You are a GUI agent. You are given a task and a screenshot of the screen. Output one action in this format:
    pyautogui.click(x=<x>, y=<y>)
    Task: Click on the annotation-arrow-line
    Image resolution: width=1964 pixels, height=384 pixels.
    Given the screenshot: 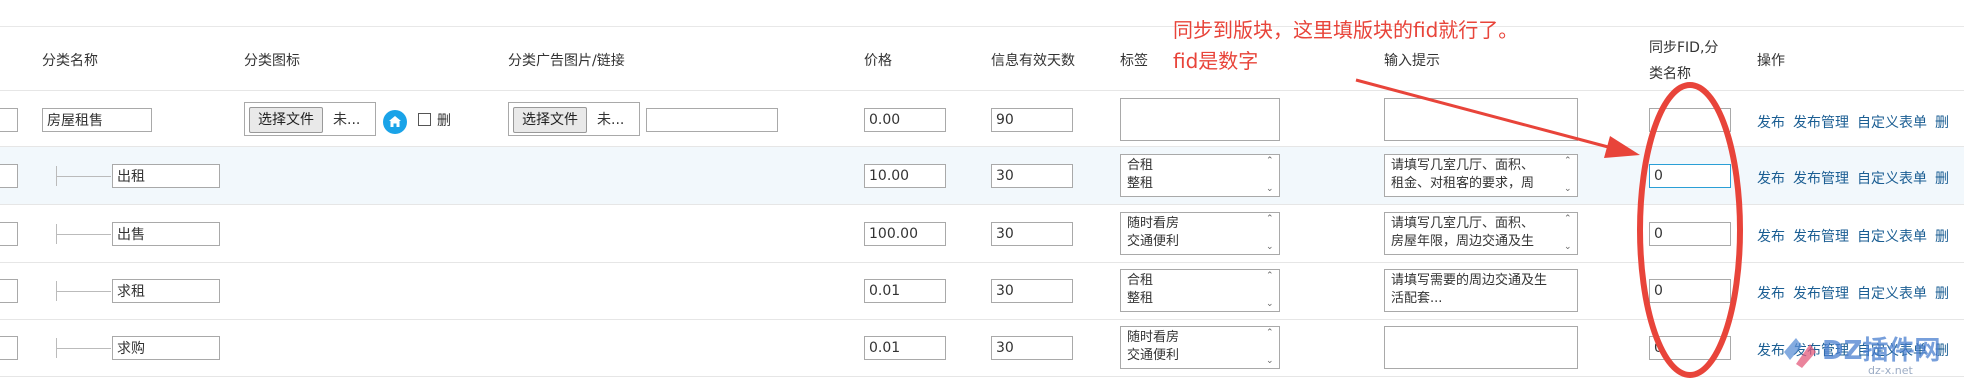 What is the action you would take?
    pyautogui.click(x=1484, y=114)
    